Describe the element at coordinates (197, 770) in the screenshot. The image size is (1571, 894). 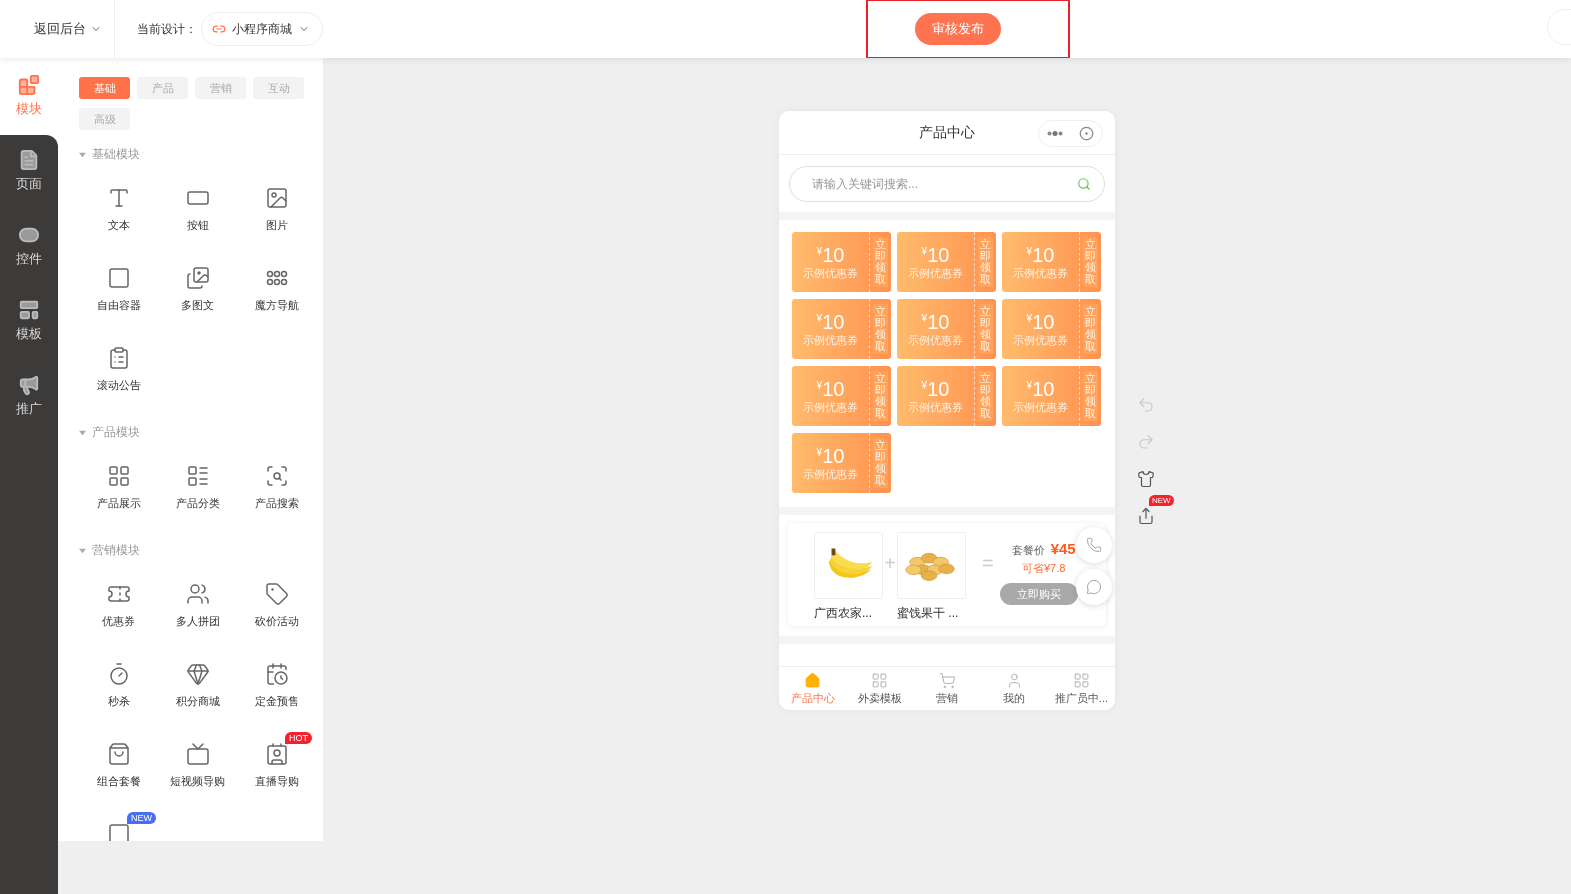
I see `module-item: 短视频导购` at that location.